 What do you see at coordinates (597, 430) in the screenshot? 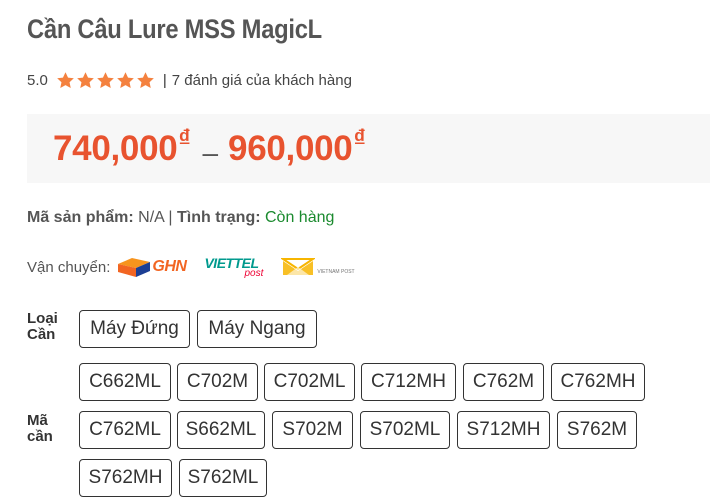
I see `option-s762m: S762M` at bounding box center [597, 430].